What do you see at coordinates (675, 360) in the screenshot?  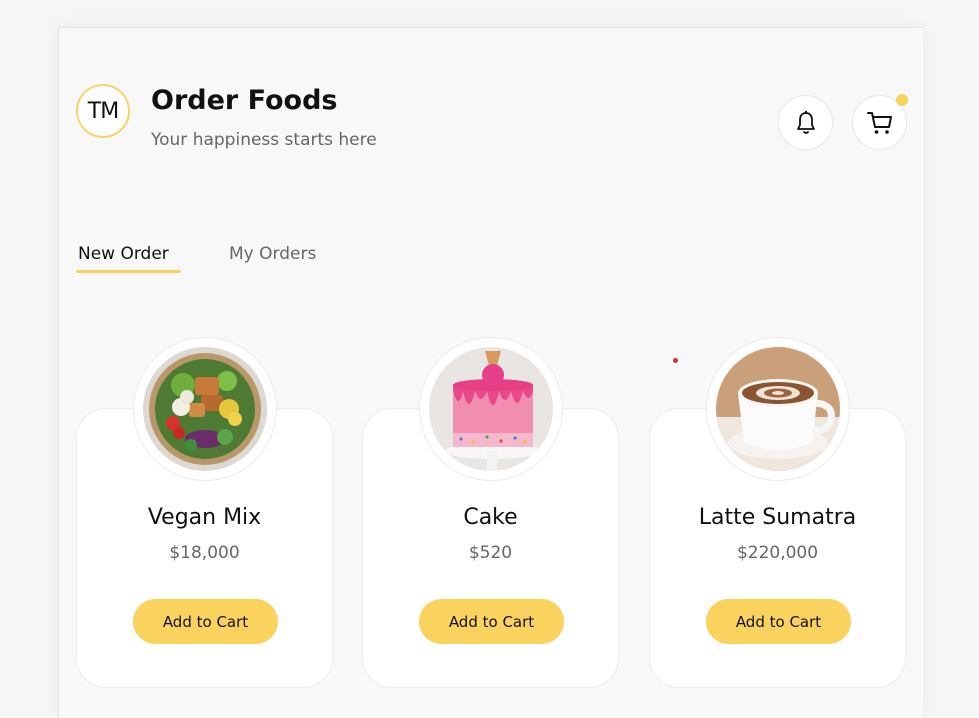 I see `red-dot-marker` at bounding box center [675, 360].